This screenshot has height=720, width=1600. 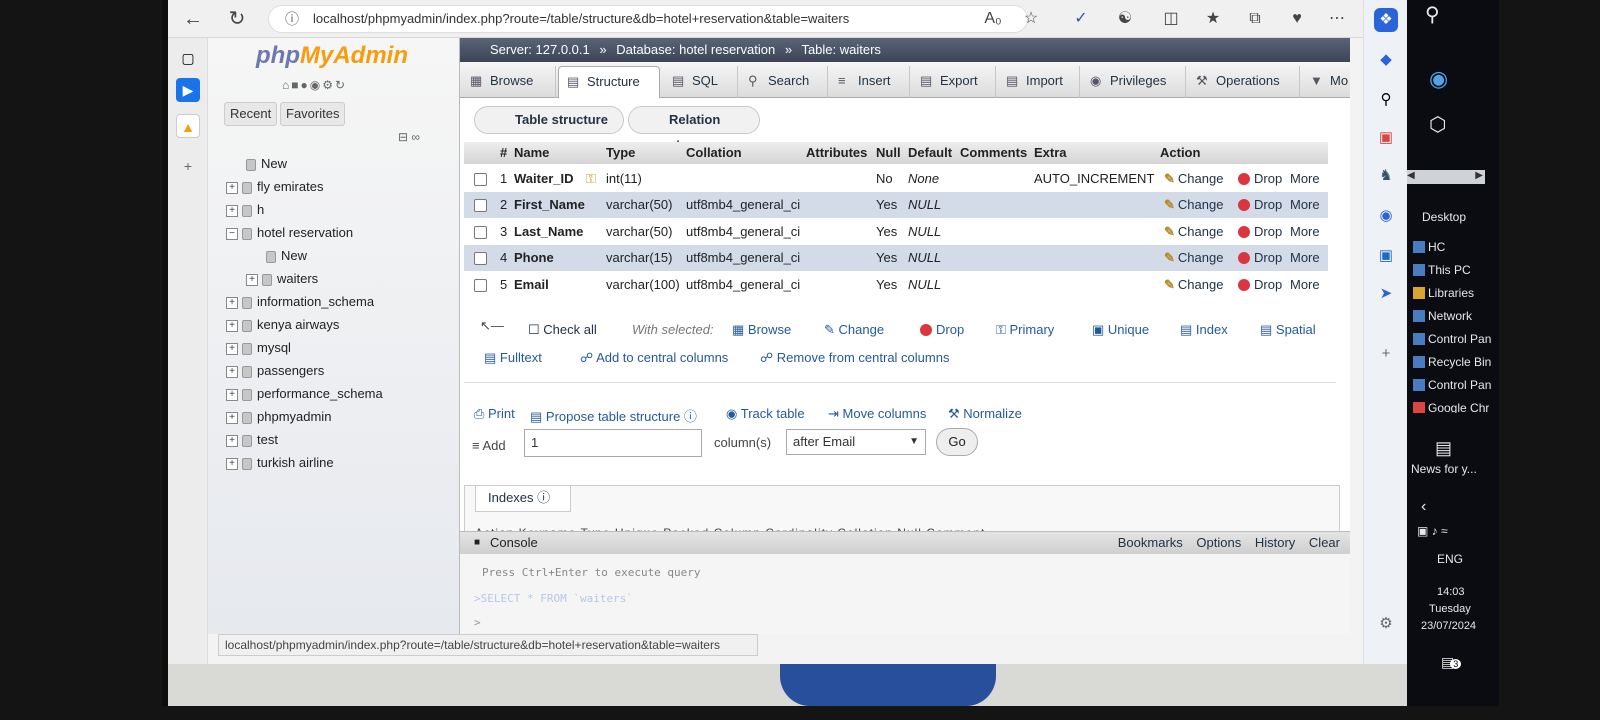 I want to click on tree-item-db: + fly emirates, so click(x=274, y=187).